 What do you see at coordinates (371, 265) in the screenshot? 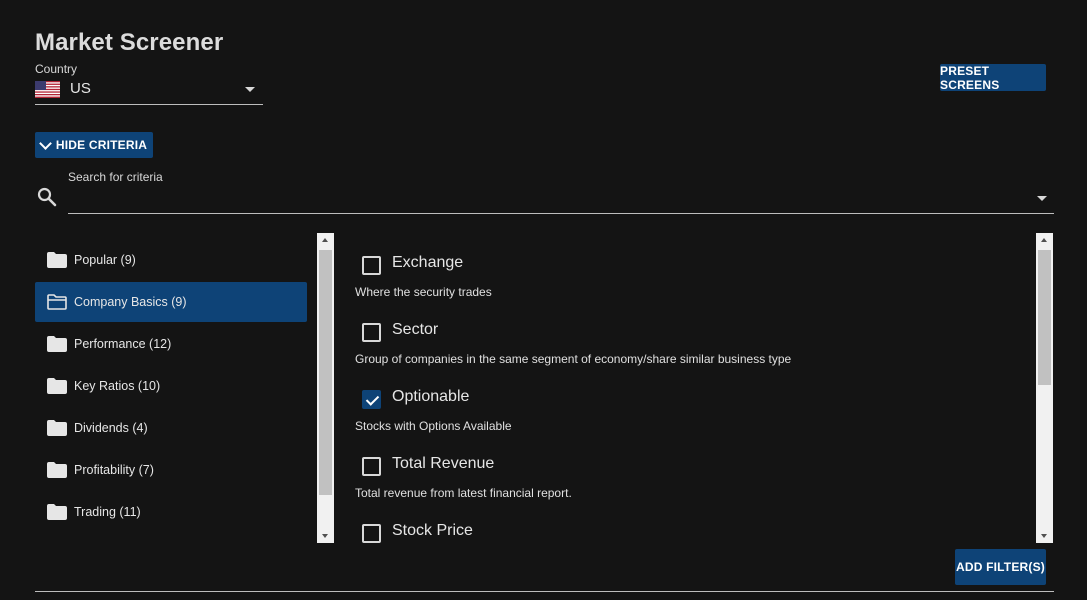
I see `exchange-checkbox` at bounding box center [371, 265].